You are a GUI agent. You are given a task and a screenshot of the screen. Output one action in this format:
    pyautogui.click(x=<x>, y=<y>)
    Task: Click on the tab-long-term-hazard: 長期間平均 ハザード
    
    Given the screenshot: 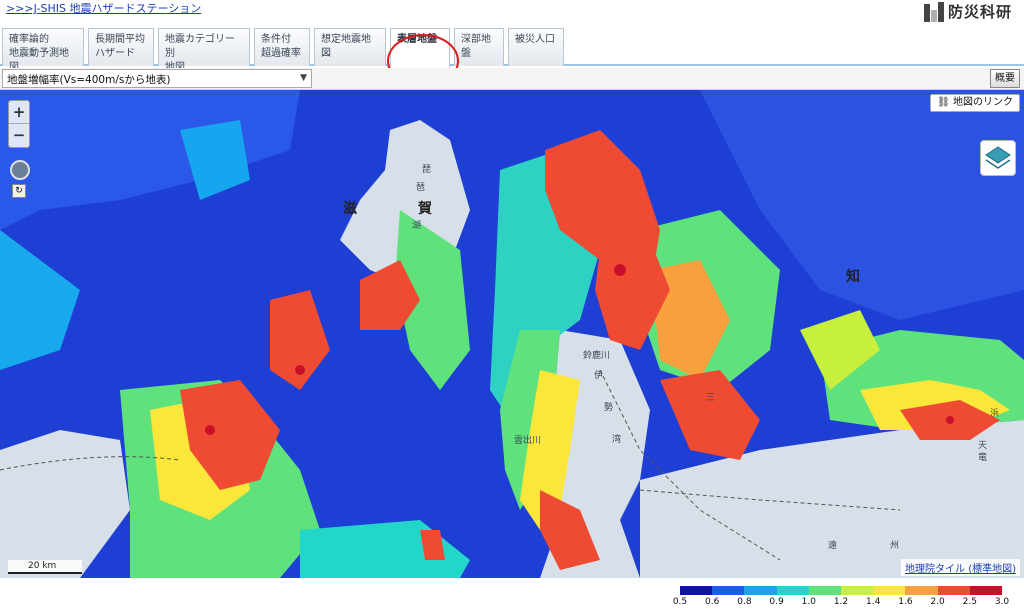 What is the action you would take?
    pyautogui.click(x=121, y=47)
    